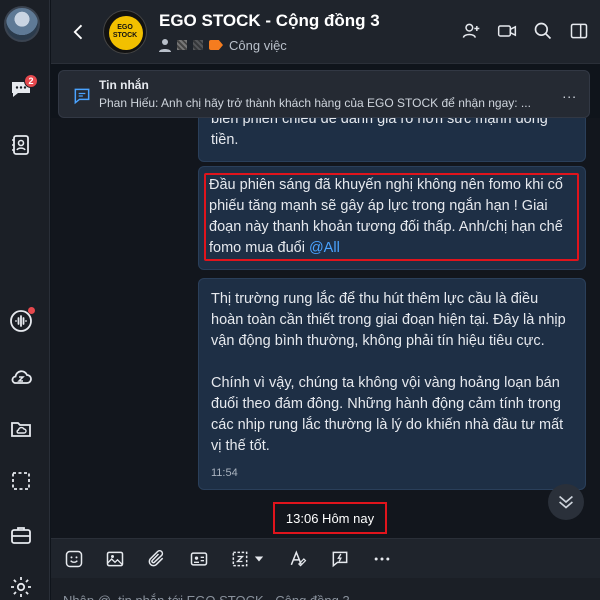 The width and height of the screenshot is (600, 600). Describe the element at coordinates (115, 559) in the screenshot. I see `image-icon` at that location.